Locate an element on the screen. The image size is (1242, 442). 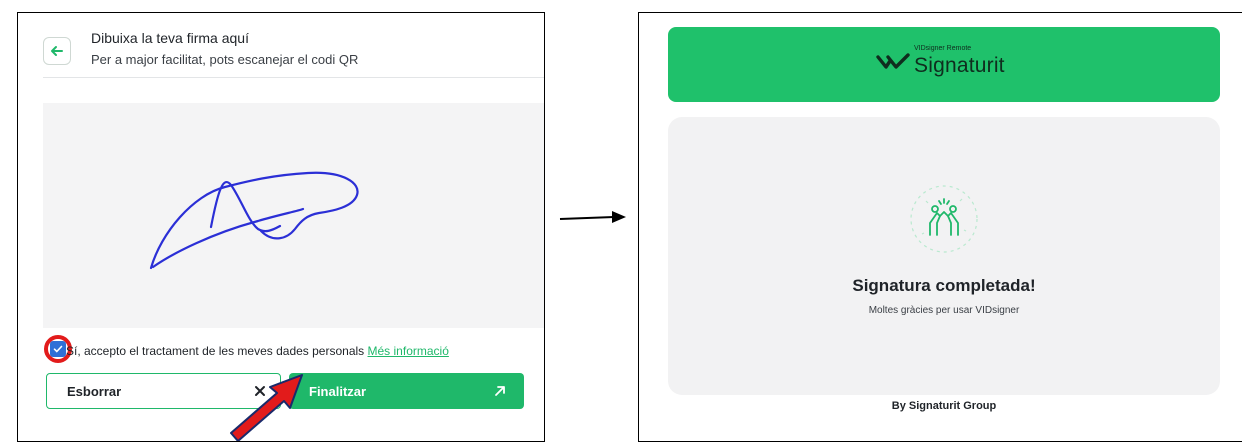
clear-button-label: Esborrar is located at coordinates (94, 391).